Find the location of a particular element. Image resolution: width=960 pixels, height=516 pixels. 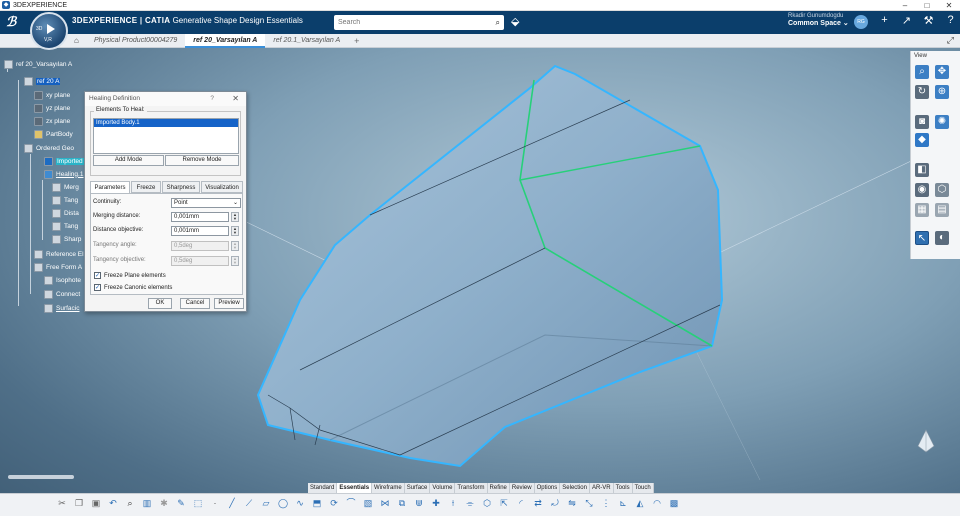

line-icon: ╱ is located at coordinates (232, 503).